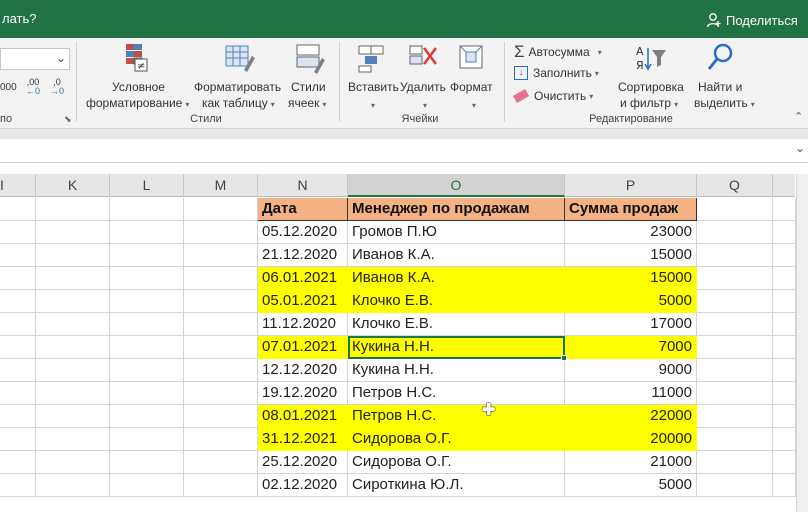 The height and width of the screenshot is (512, 808). I want to click on cell-date: 19.12.2020, so click(303, 393).